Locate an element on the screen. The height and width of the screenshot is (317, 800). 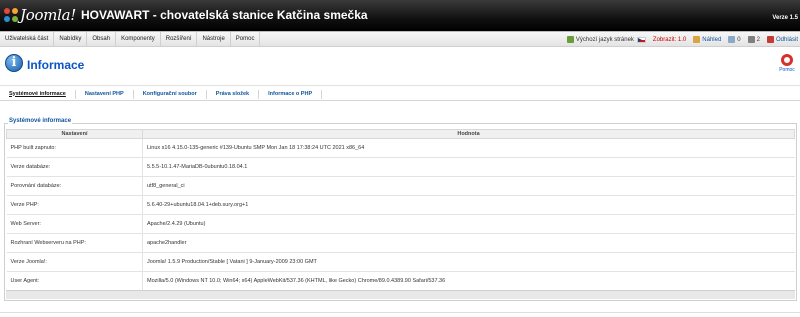
tab-config-file: Konfigurační soubor is located at coordinates (170, 94).